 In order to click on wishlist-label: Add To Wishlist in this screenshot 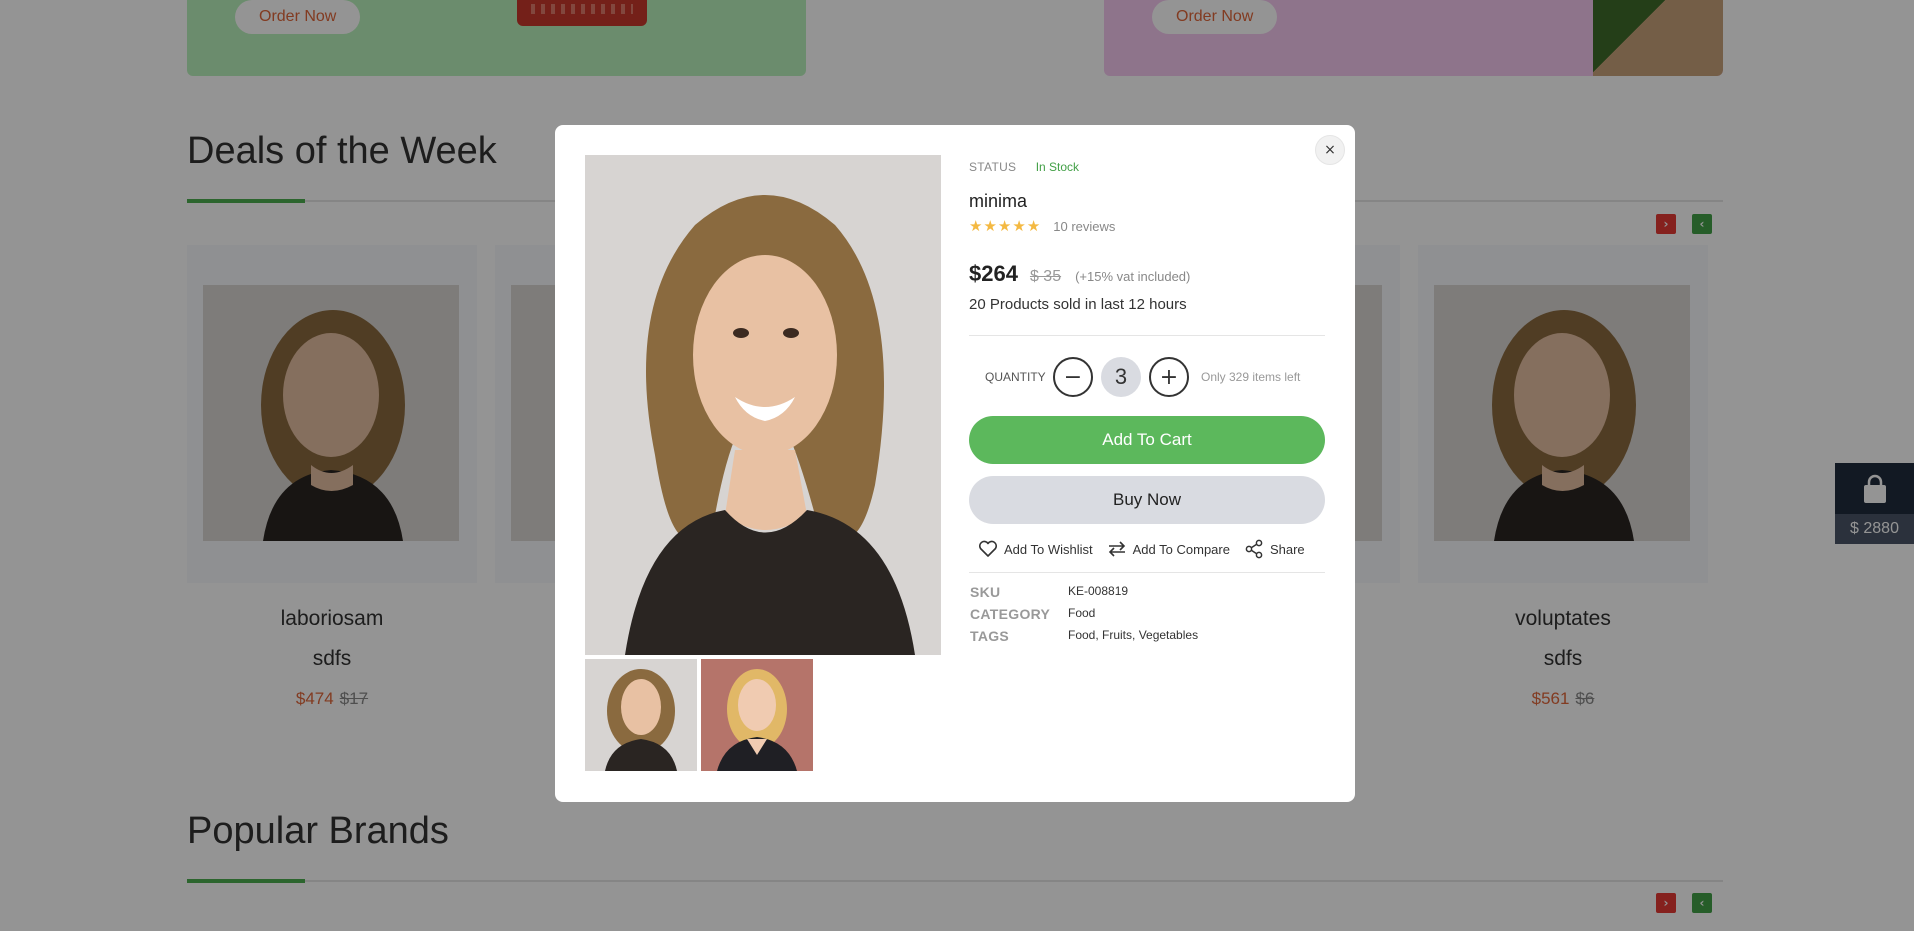, I will do `click(1048, 549)`.